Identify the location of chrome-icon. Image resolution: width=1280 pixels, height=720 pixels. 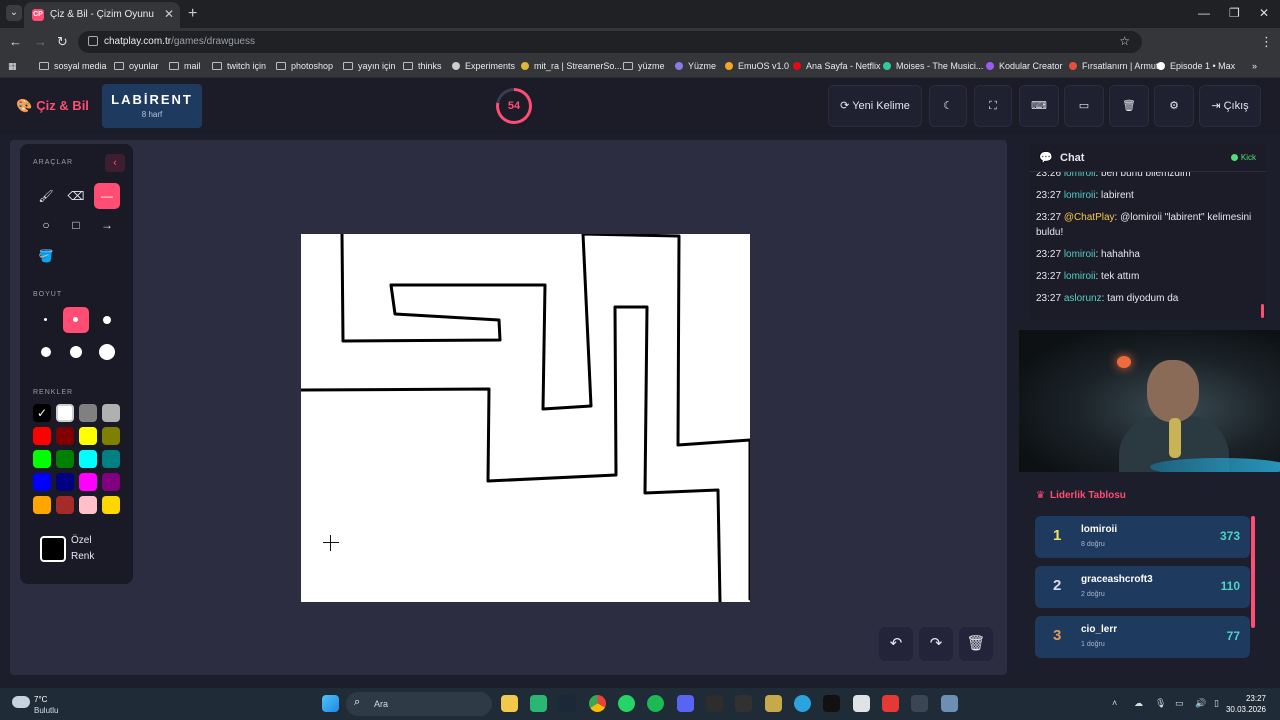
(597, 703).